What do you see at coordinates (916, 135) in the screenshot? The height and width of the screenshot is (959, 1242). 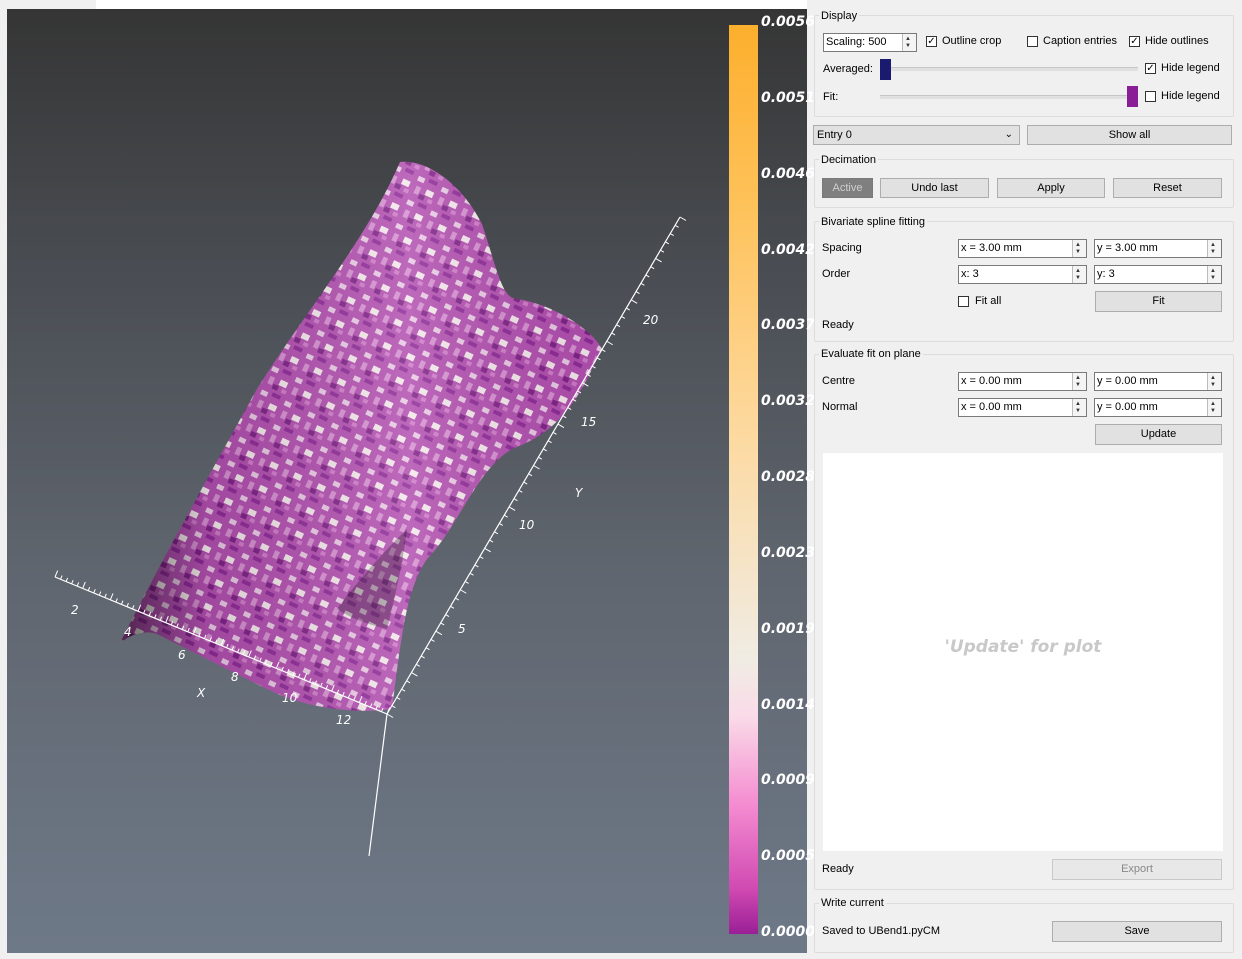 I see `entry-select: Entry 0 ⌄` at bounding box center [916, 135].